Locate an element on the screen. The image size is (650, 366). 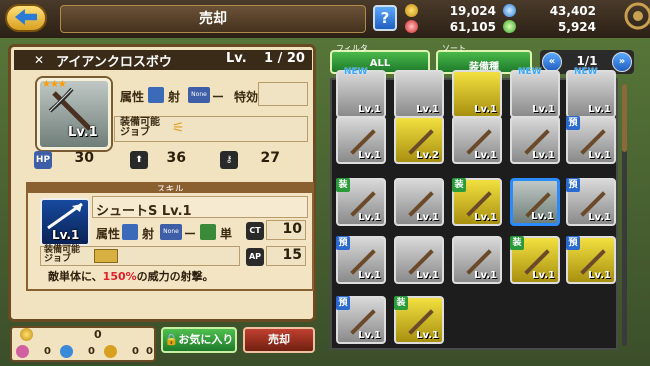
gear-ornament-icon is located at coordinates (637, 16).